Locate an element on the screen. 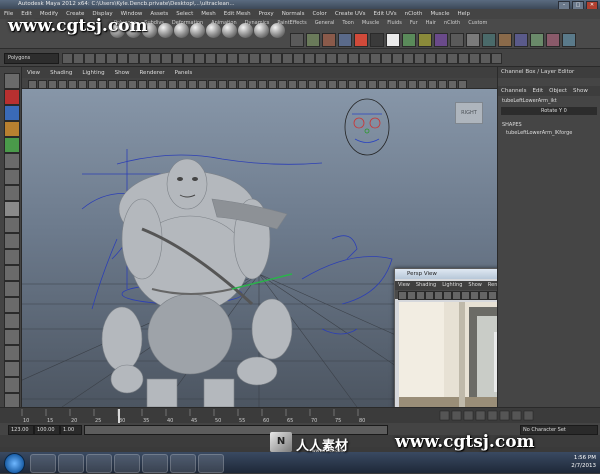  webcam-menu-shading: Shading is located at coordinates (426, 285).